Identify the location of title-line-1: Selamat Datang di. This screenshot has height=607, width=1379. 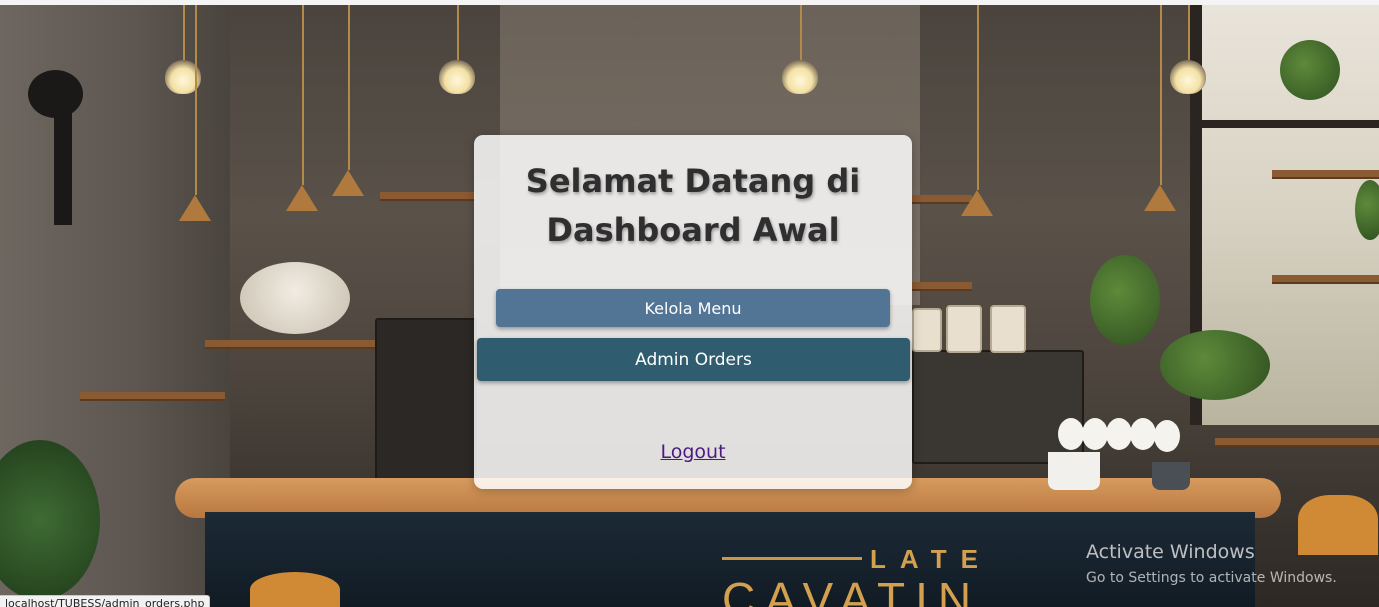
(693, 181).